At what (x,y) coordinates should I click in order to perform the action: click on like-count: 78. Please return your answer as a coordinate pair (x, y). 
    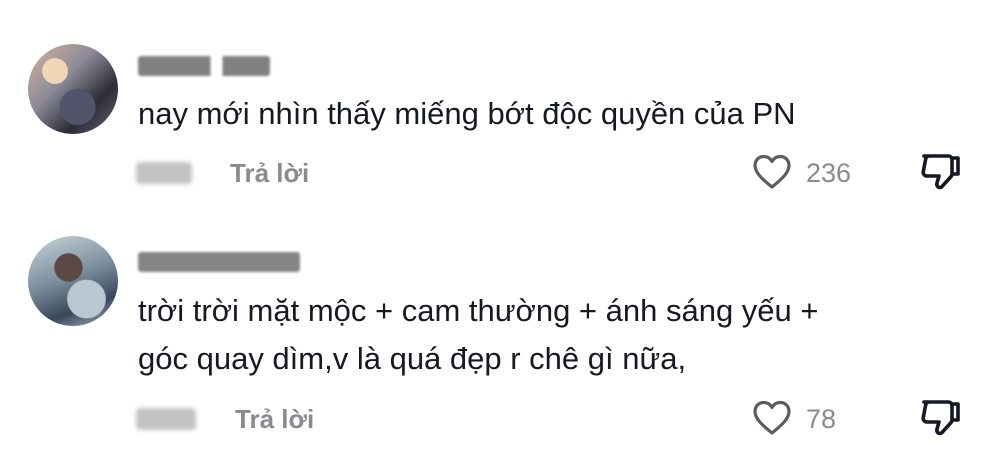
    Looking at the image, I should click on (821, 419).